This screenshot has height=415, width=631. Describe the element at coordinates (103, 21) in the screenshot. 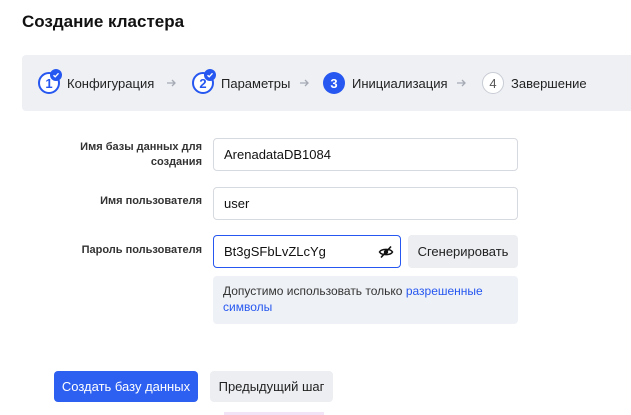

I see `page-title: Создание кластера` at that location.